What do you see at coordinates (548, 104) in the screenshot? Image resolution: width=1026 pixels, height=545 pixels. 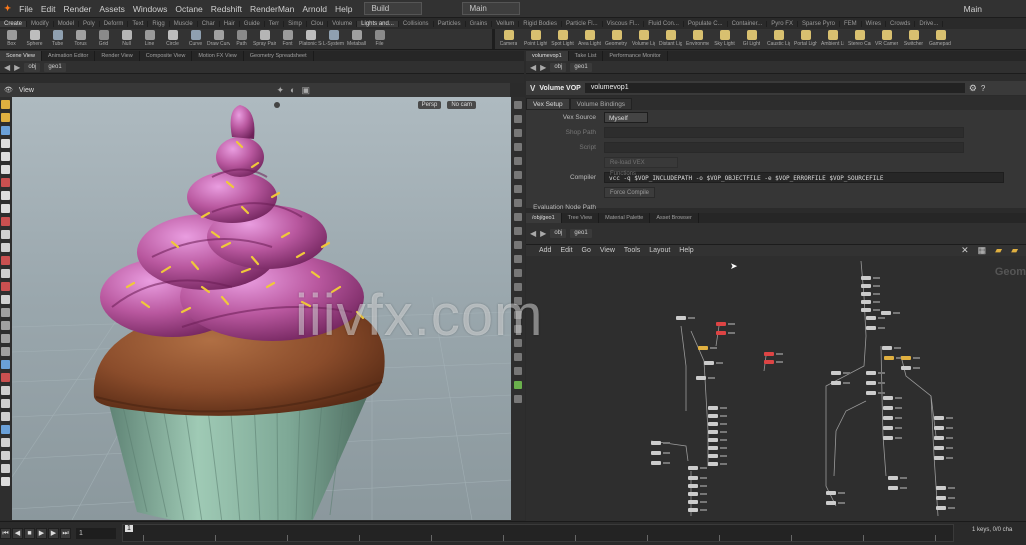 I see `tab-vex-setup: Vex Setup` at bounding box center [548, 104].